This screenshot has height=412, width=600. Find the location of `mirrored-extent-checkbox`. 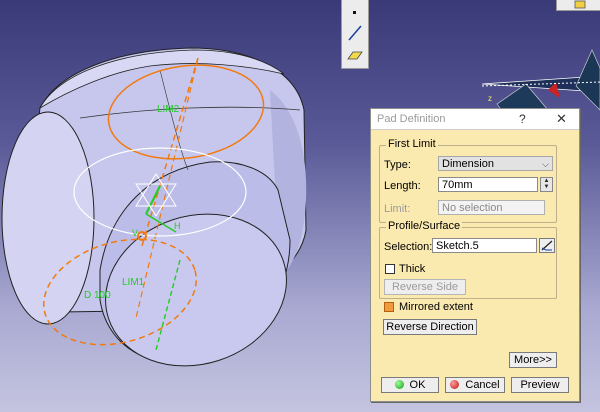

mirrored-extent-checkbox is located at coordinates (389, 307).